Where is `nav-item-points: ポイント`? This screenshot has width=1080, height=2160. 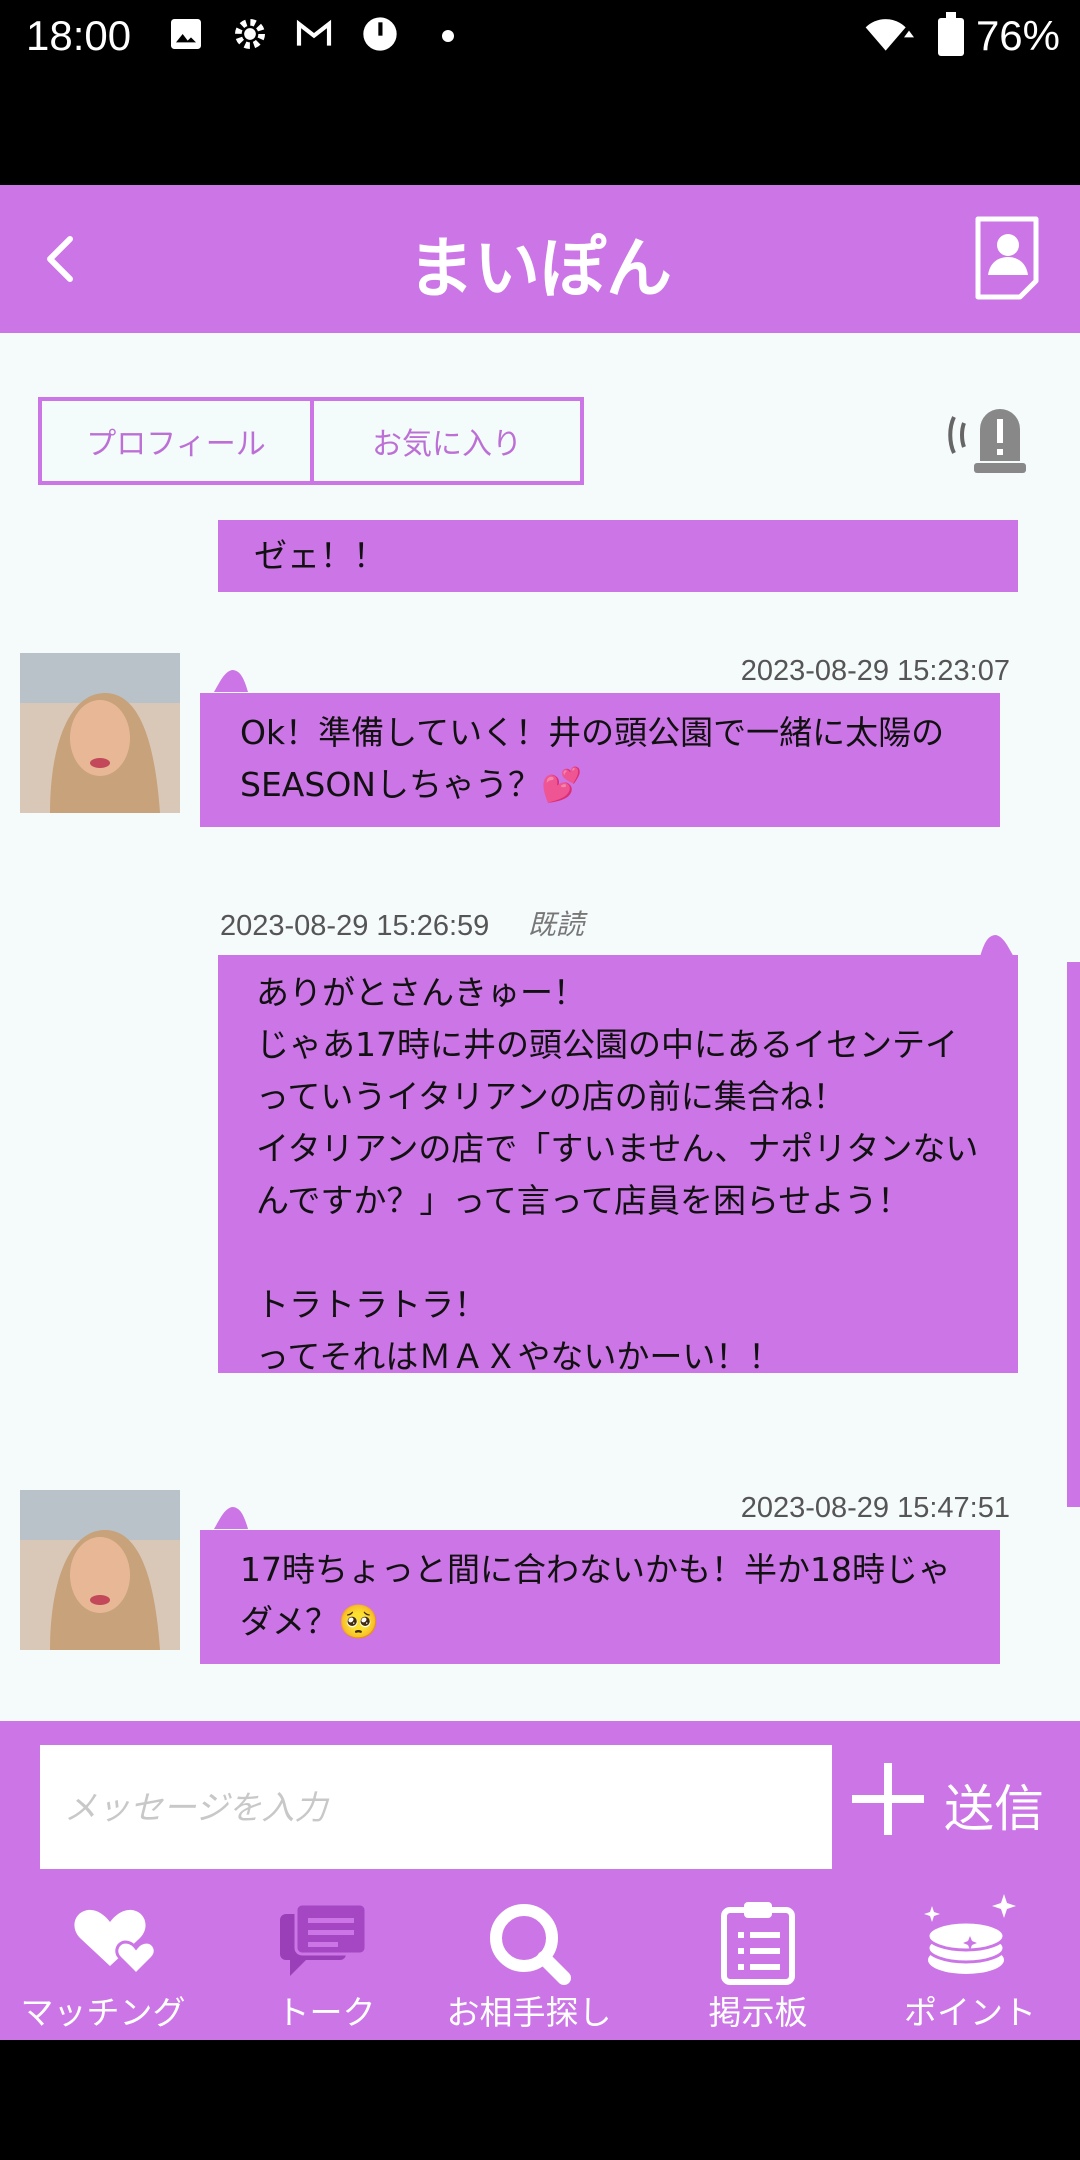 nav-item-points: ポイント is located at coordinates (970, 1963).